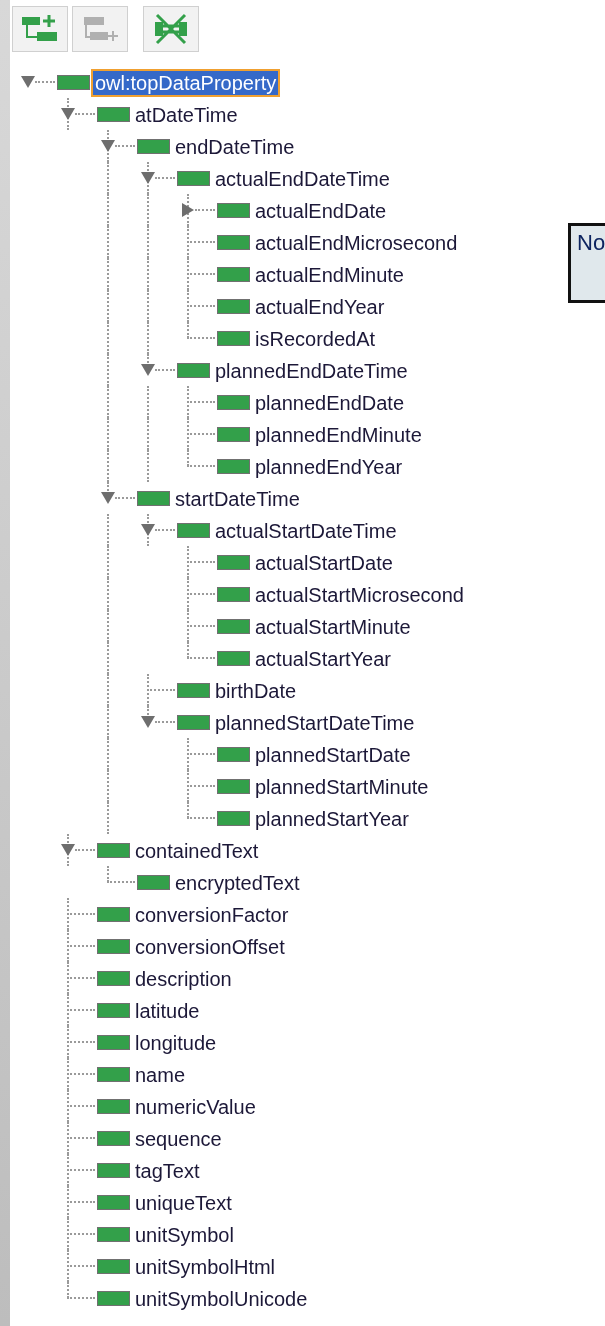 The image size is (605, 1326). Describe the element at coordinates (212, 915) in the screenshot. I see `tree-item: conversionFactor` at that location.